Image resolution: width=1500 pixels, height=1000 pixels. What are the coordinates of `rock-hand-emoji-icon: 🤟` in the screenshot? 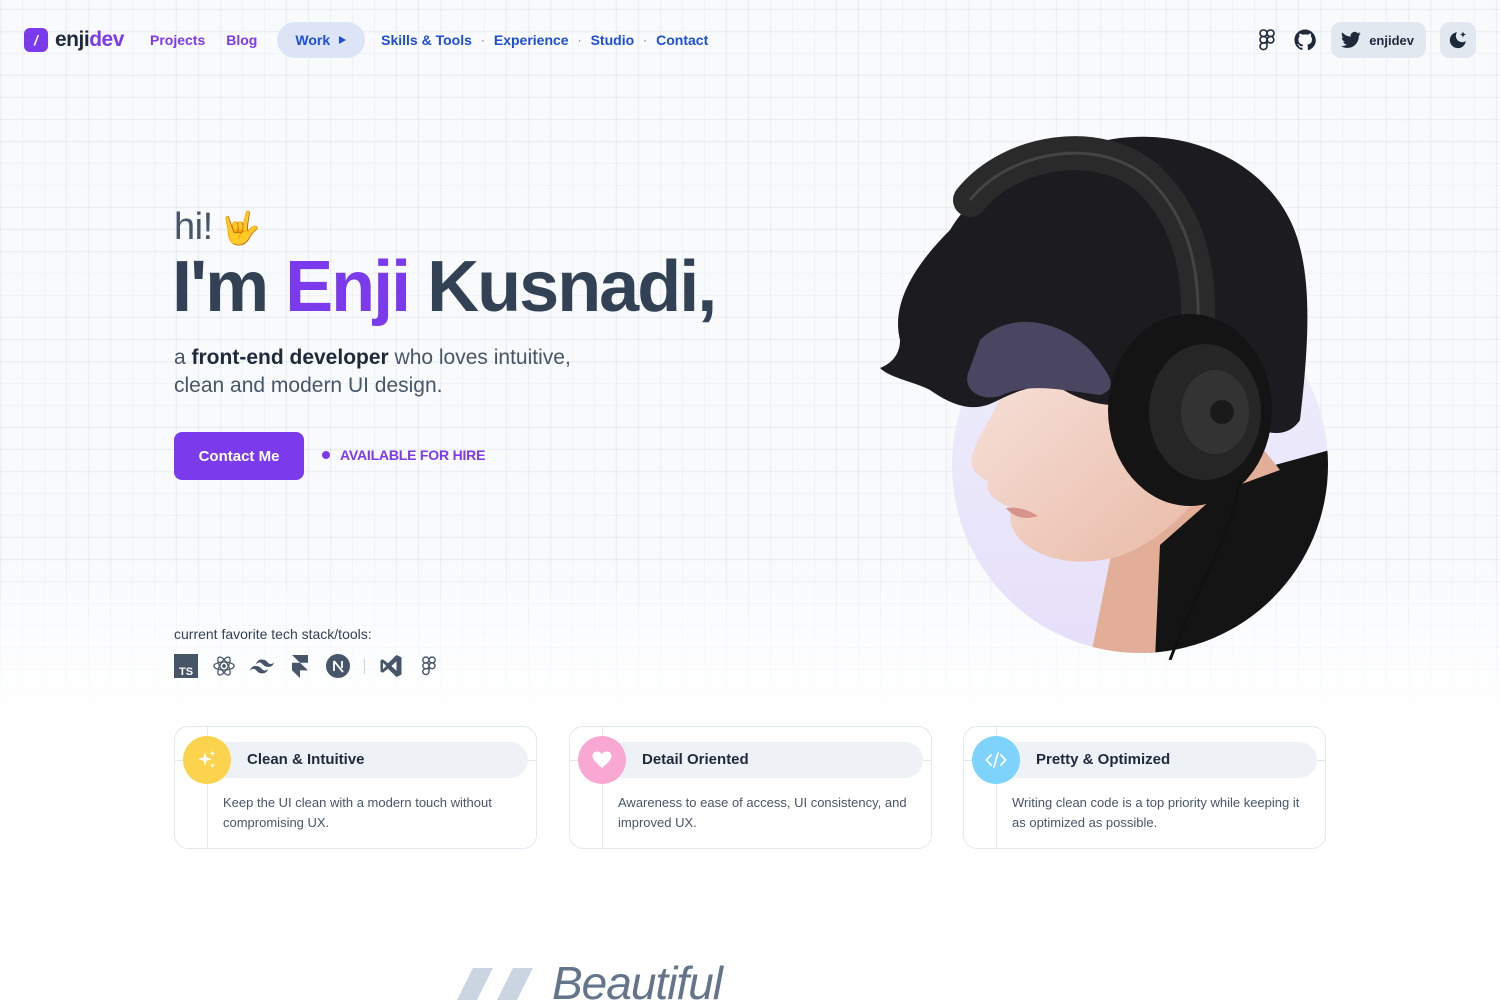 It's located at (240, 227).